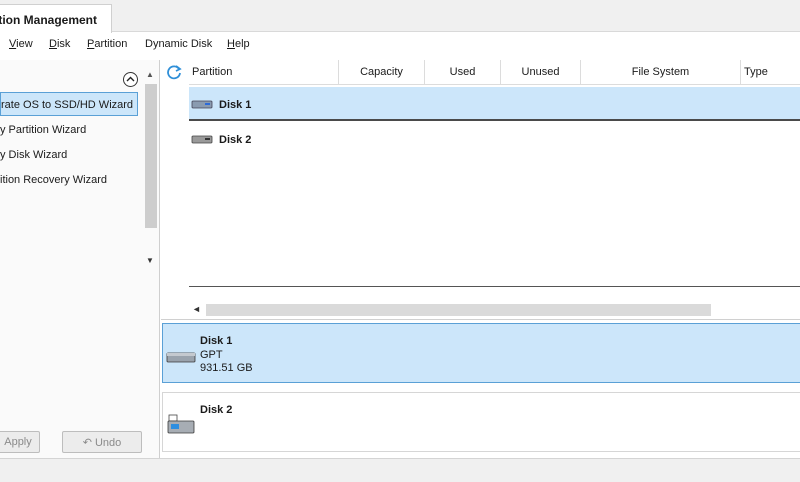  Describe the element at coordinates (34, 155) in the screenshot. I see `wizard-label: y Disk Wizard` at that location.